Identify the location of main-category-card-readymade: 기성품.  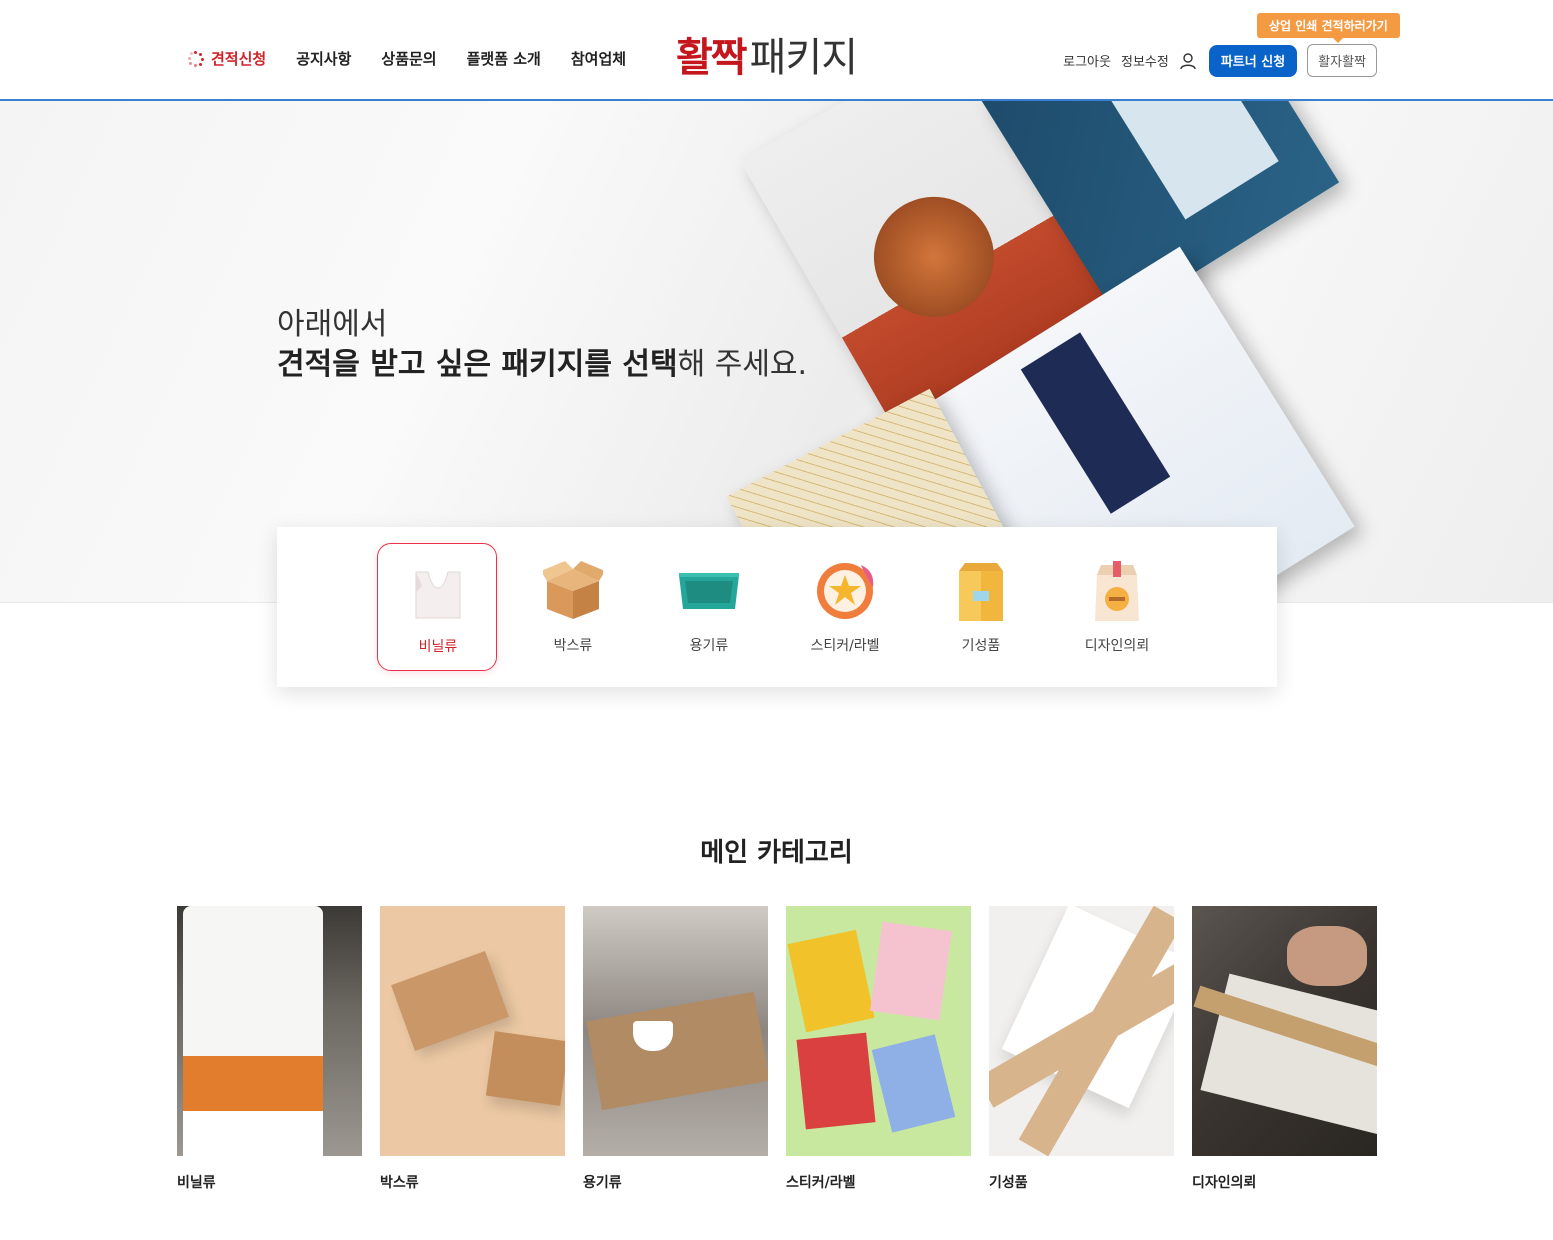
(1081, 1049).